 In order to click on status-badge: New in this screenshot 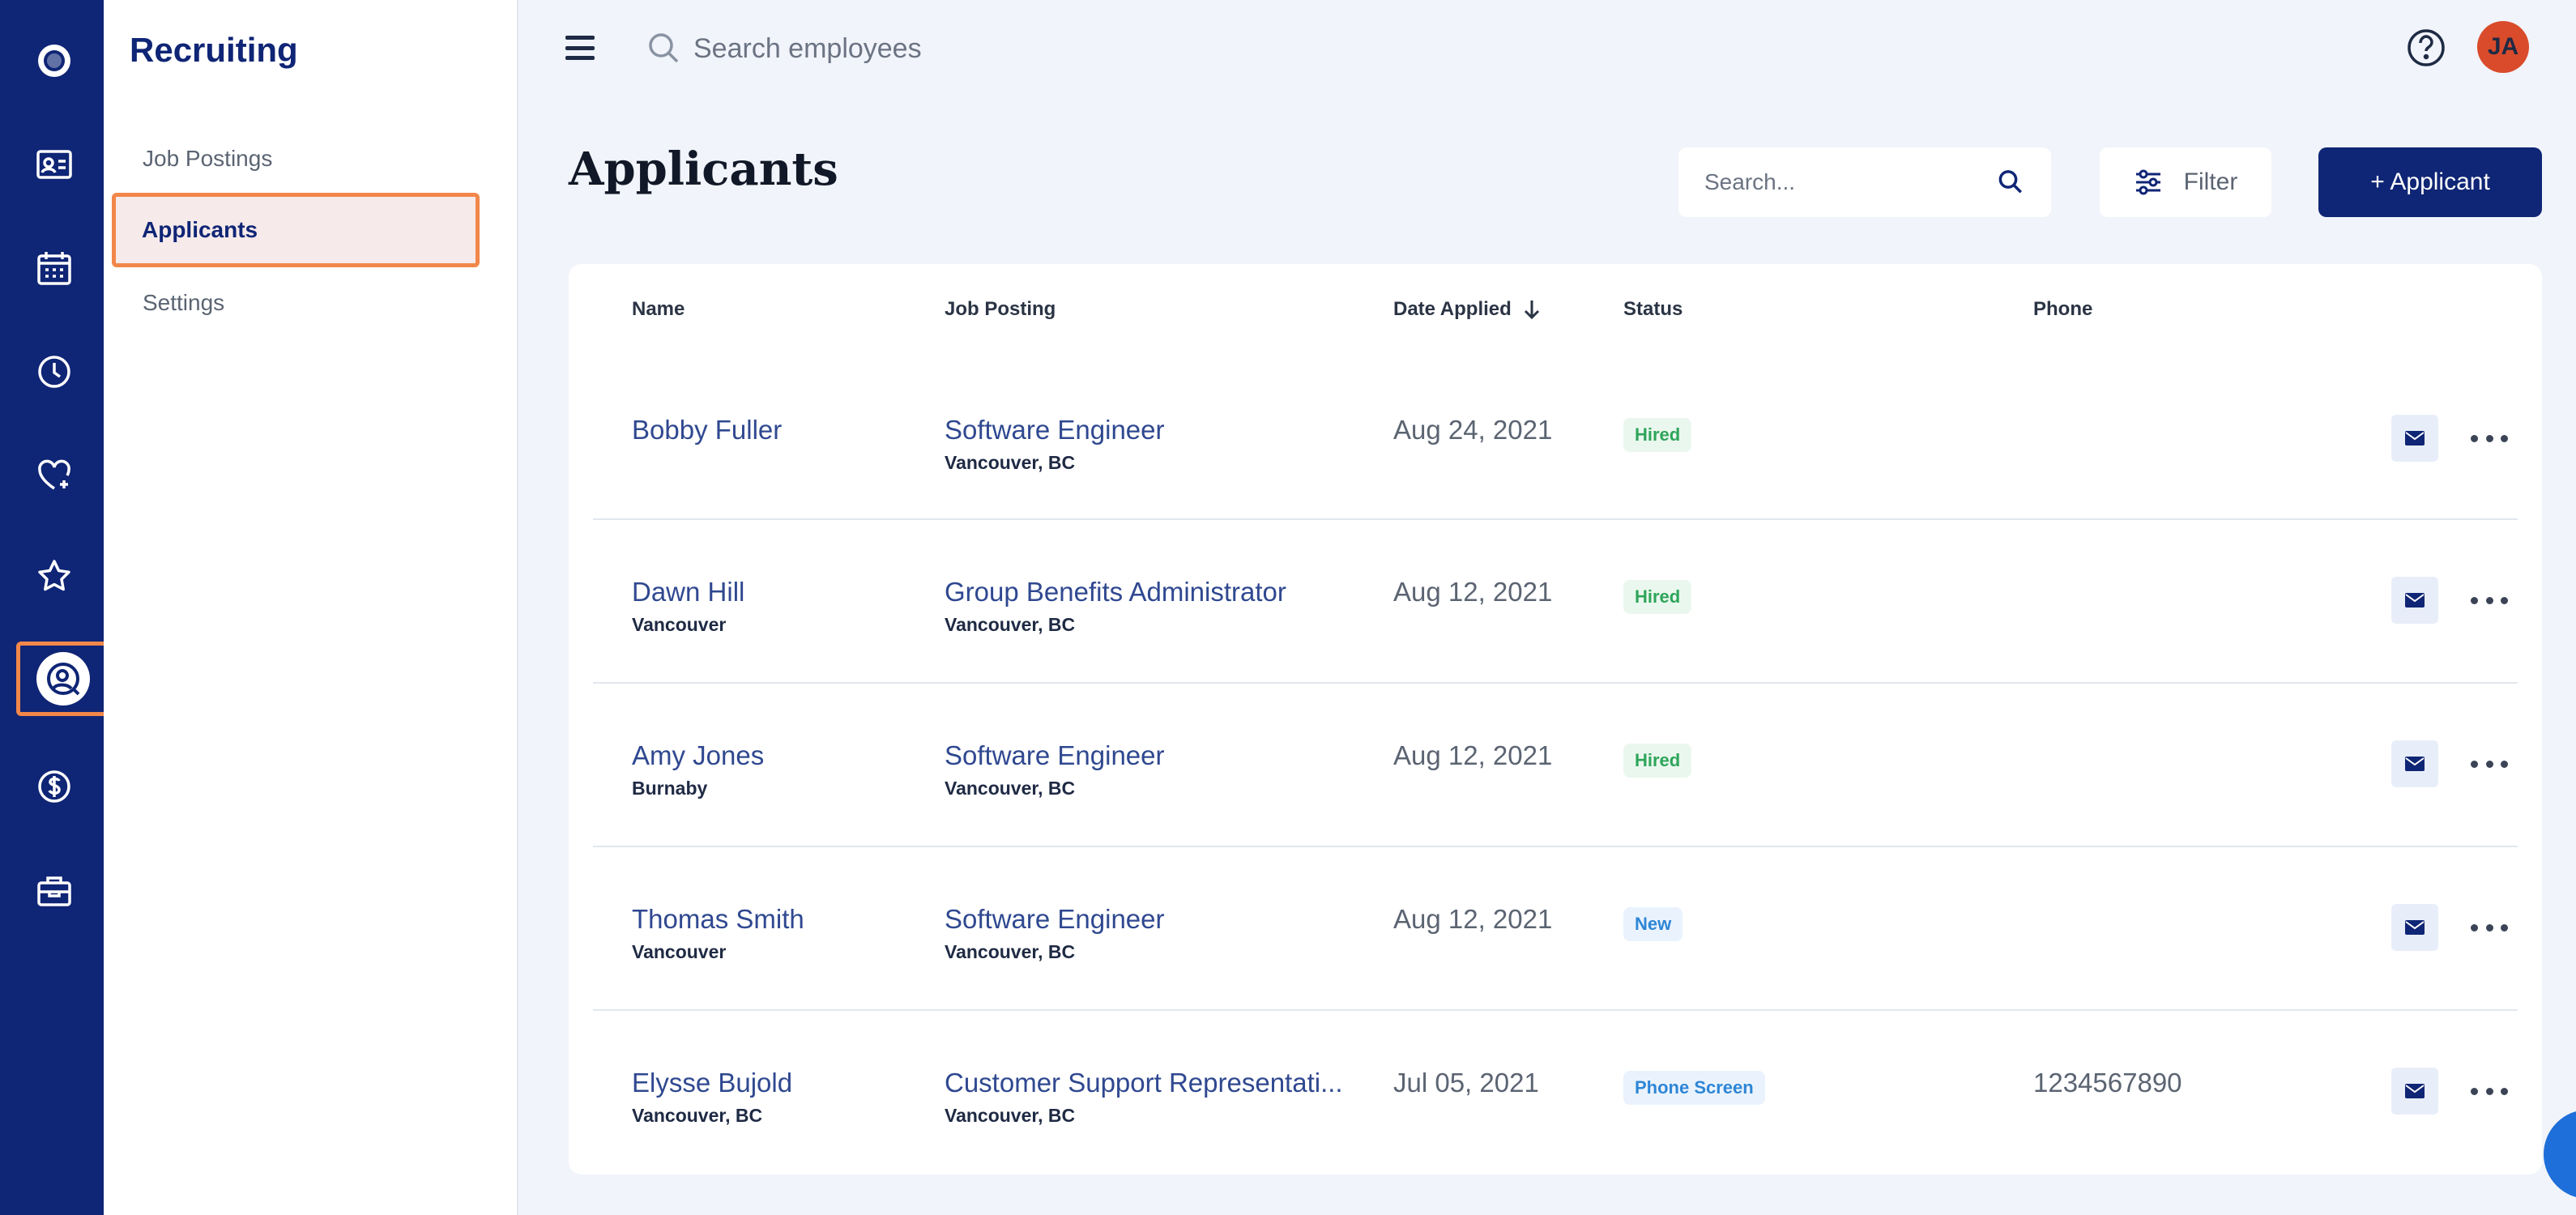, I will do `click(1653, 924)`.